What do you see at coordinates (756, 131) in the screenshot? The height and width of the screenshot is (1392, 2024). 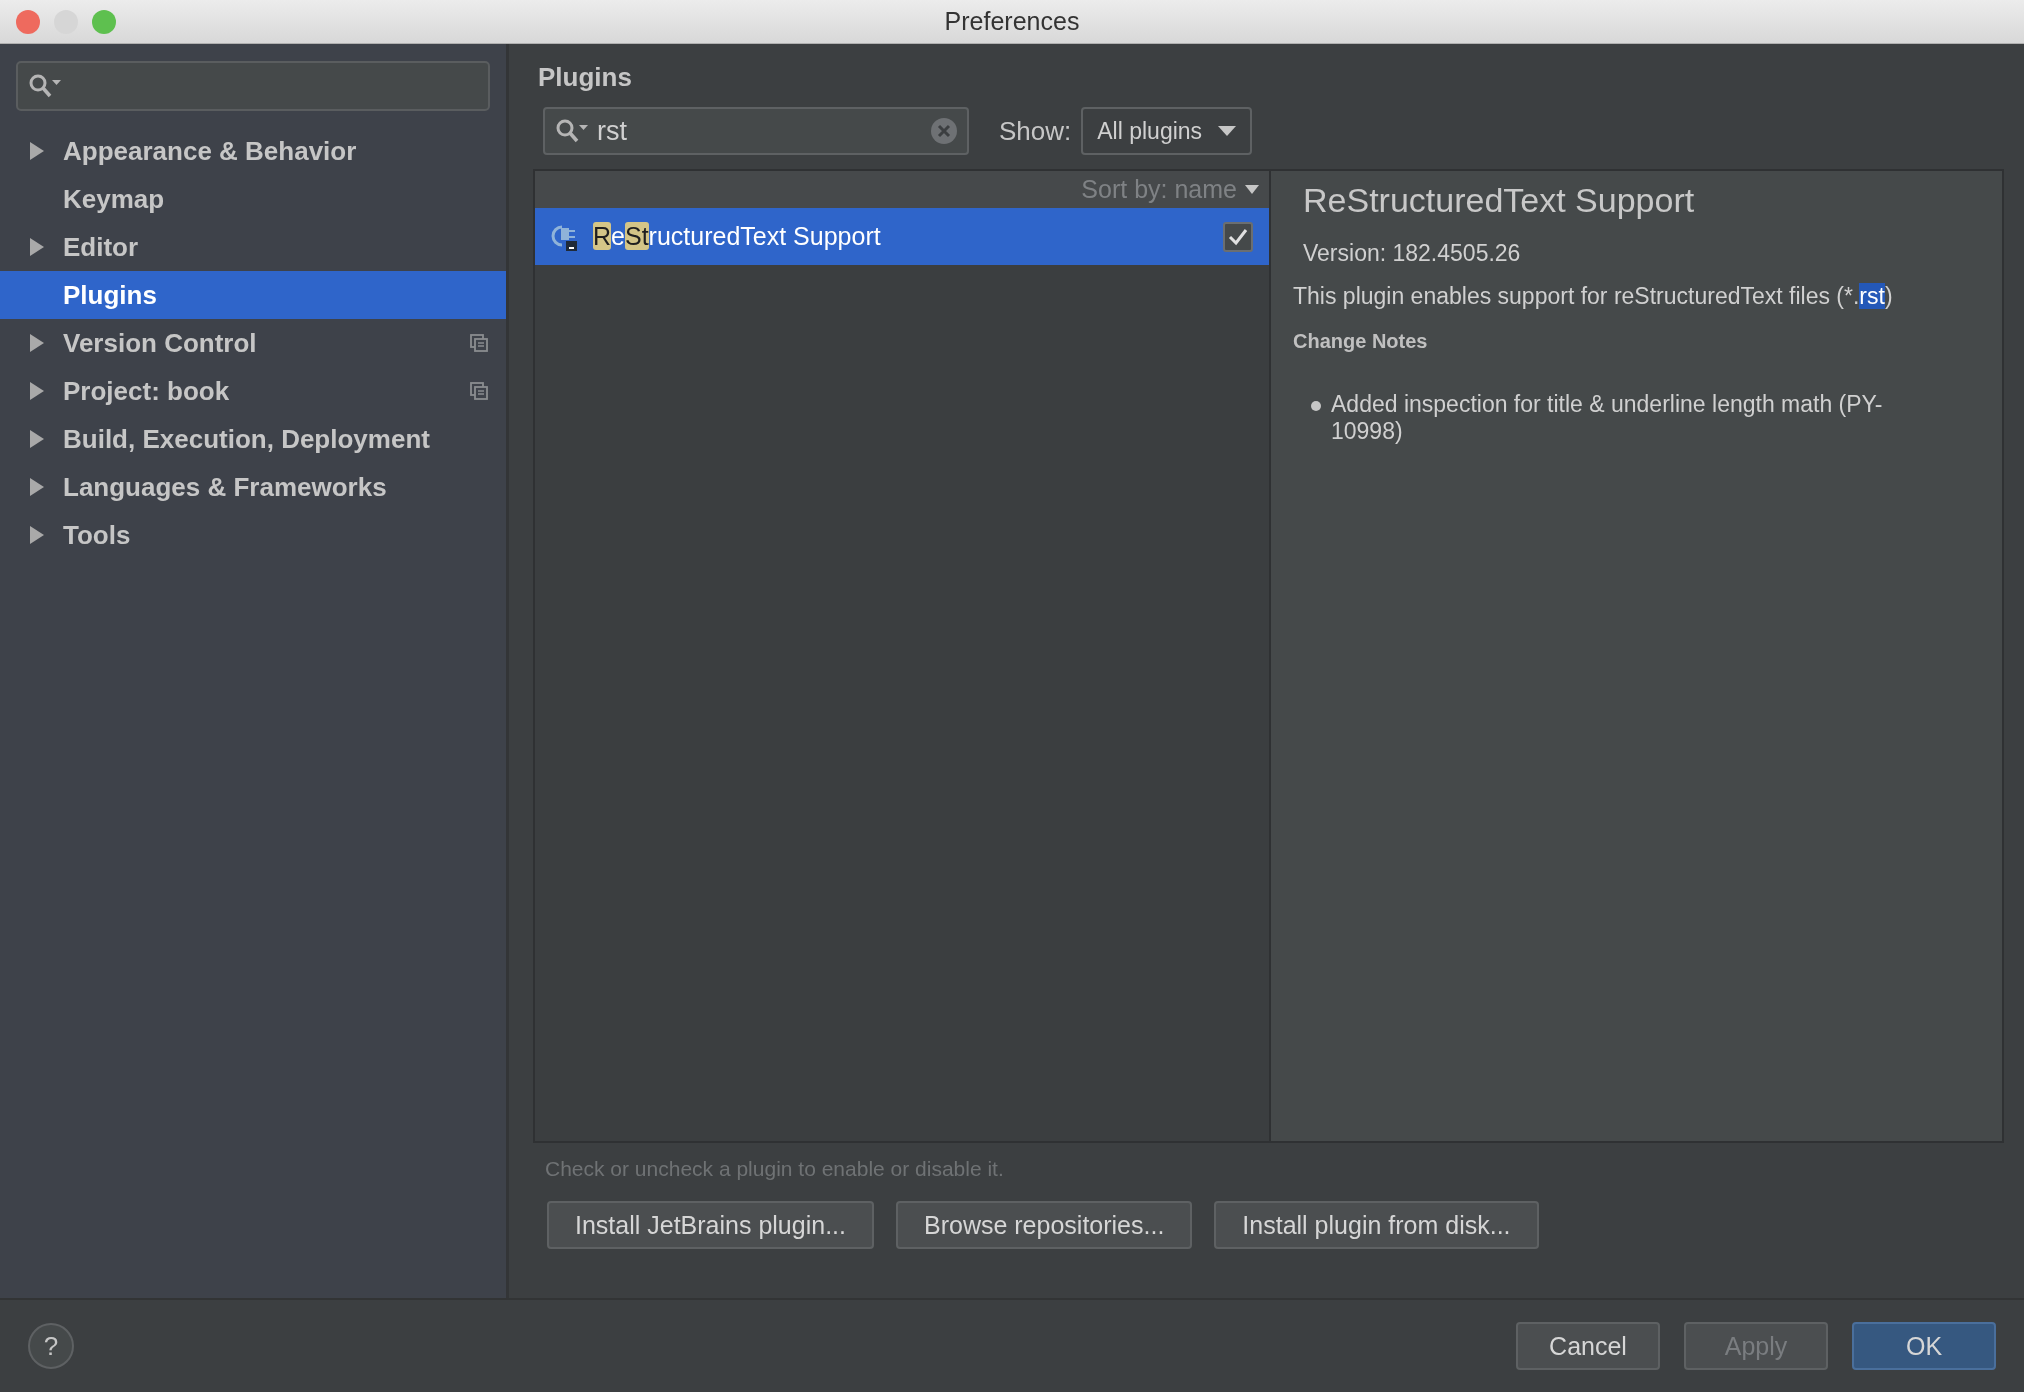 I see `search-field: rst` at bounding box center [756, 131].